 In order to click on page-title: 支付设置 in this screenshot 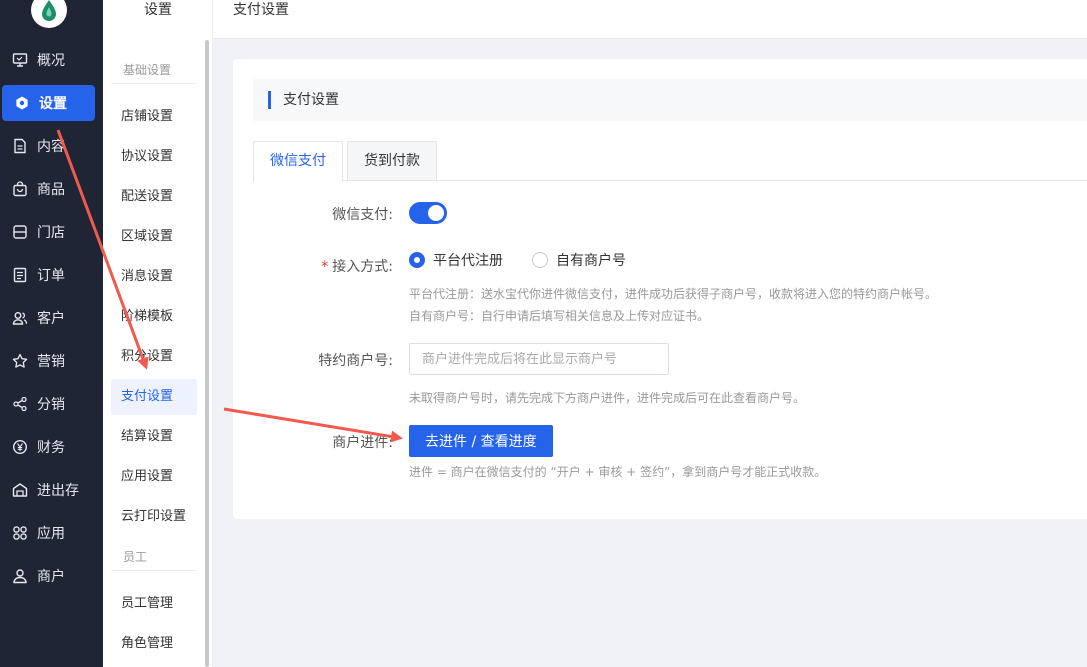, I will do `click(261, 10)`.